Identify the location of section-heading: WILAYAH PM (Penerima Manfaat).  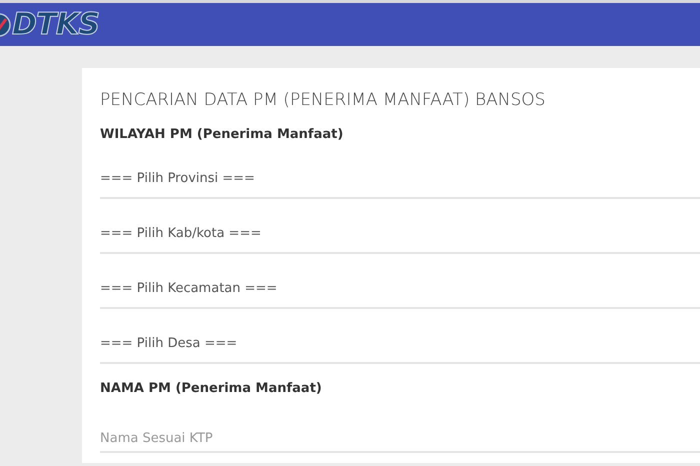
(222, 135).